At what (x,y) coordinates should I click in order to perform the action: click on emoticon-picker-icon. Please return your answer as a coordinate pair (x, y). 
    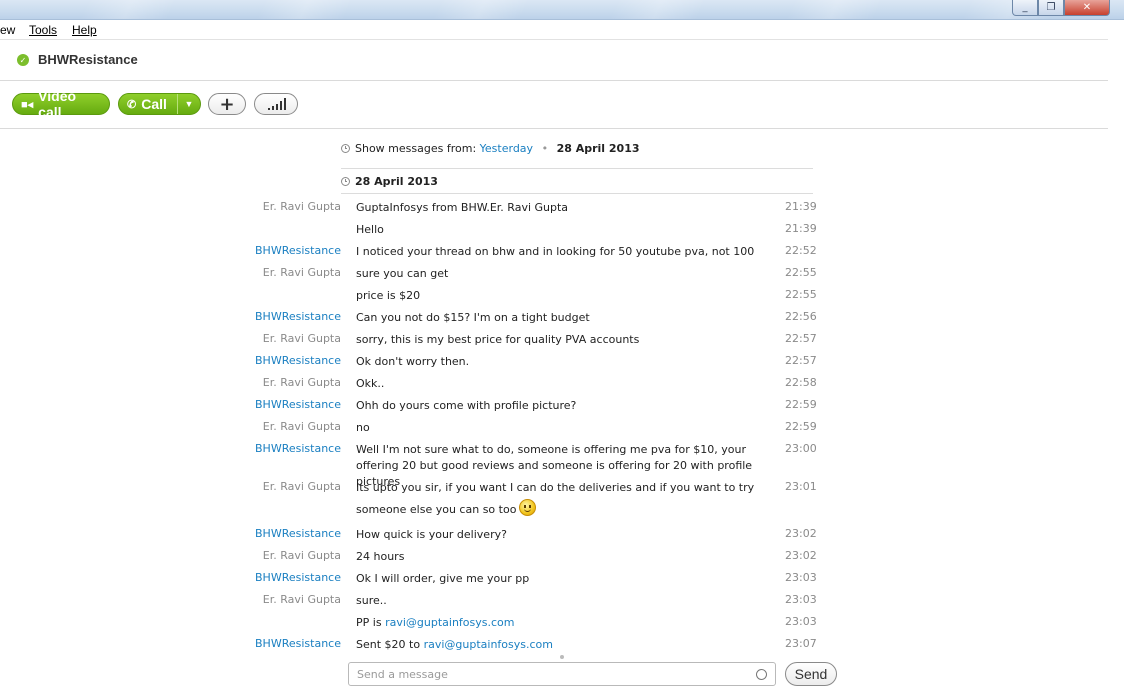
    Looking at the image, I should click on (761, 674).